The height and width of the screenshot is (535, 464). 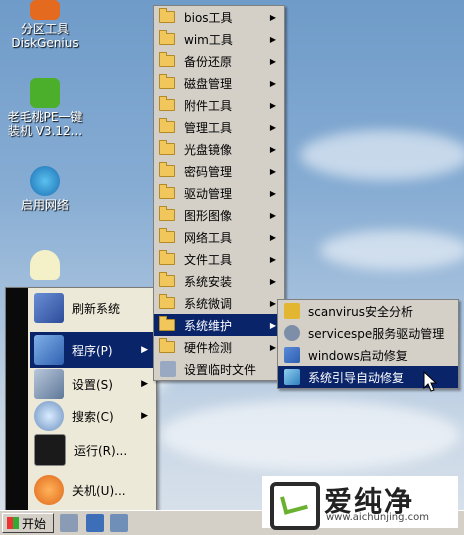 I want to click on menu-item-iso: 光盘镜像 ▶, so click(x=219, y=149).